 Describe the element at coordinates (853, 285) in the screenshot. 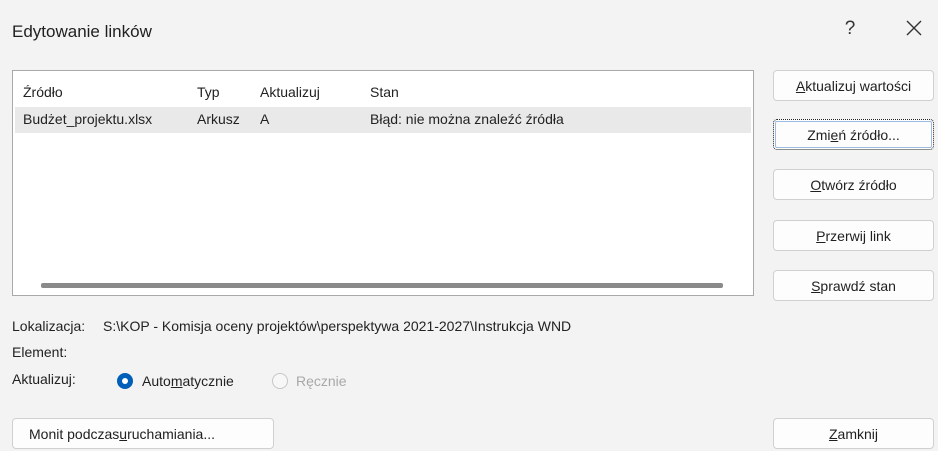

I see `check-status-button: Sprawdź stan` at that location.